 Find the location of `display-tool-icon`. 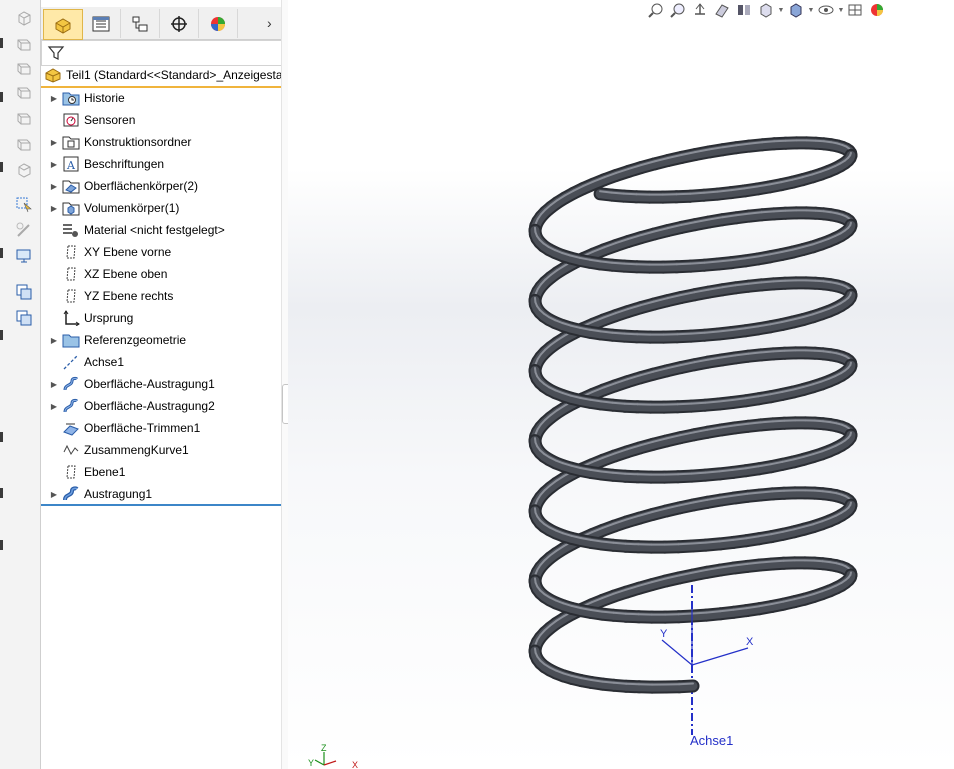

display-tool-icon is located at coordinates (24, 256).